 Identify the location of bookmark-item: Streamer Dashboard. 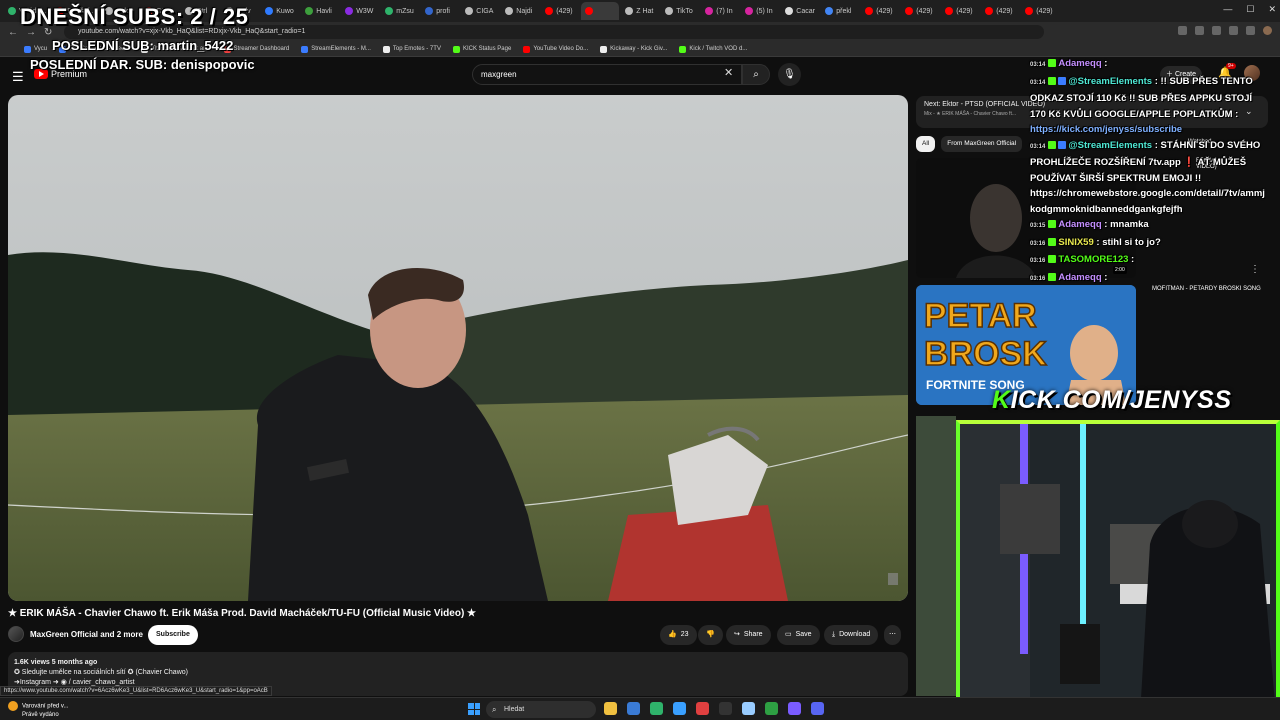
(256, 49).